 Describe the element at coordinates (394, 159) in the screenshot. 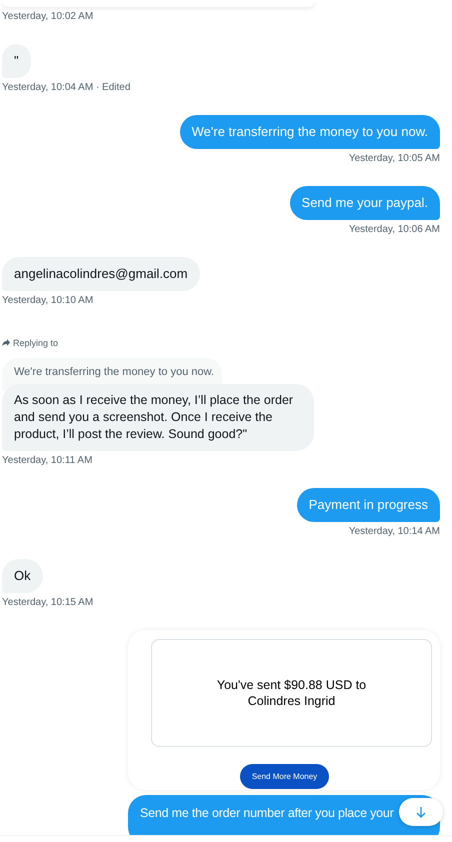

I see `message-timestamp: Yesterday, 10:05 AM` at that location.